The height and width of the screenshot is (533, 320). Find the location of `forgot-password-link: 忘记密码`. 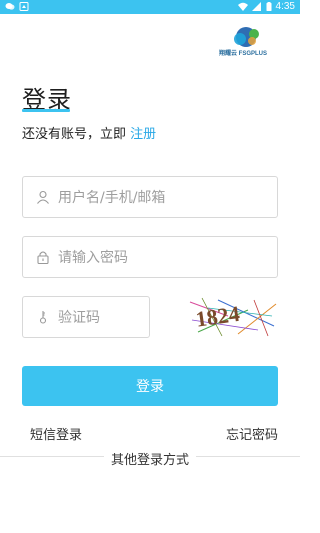

forgot-password-link: 忘记密码 is located at coordinates (252, 433).